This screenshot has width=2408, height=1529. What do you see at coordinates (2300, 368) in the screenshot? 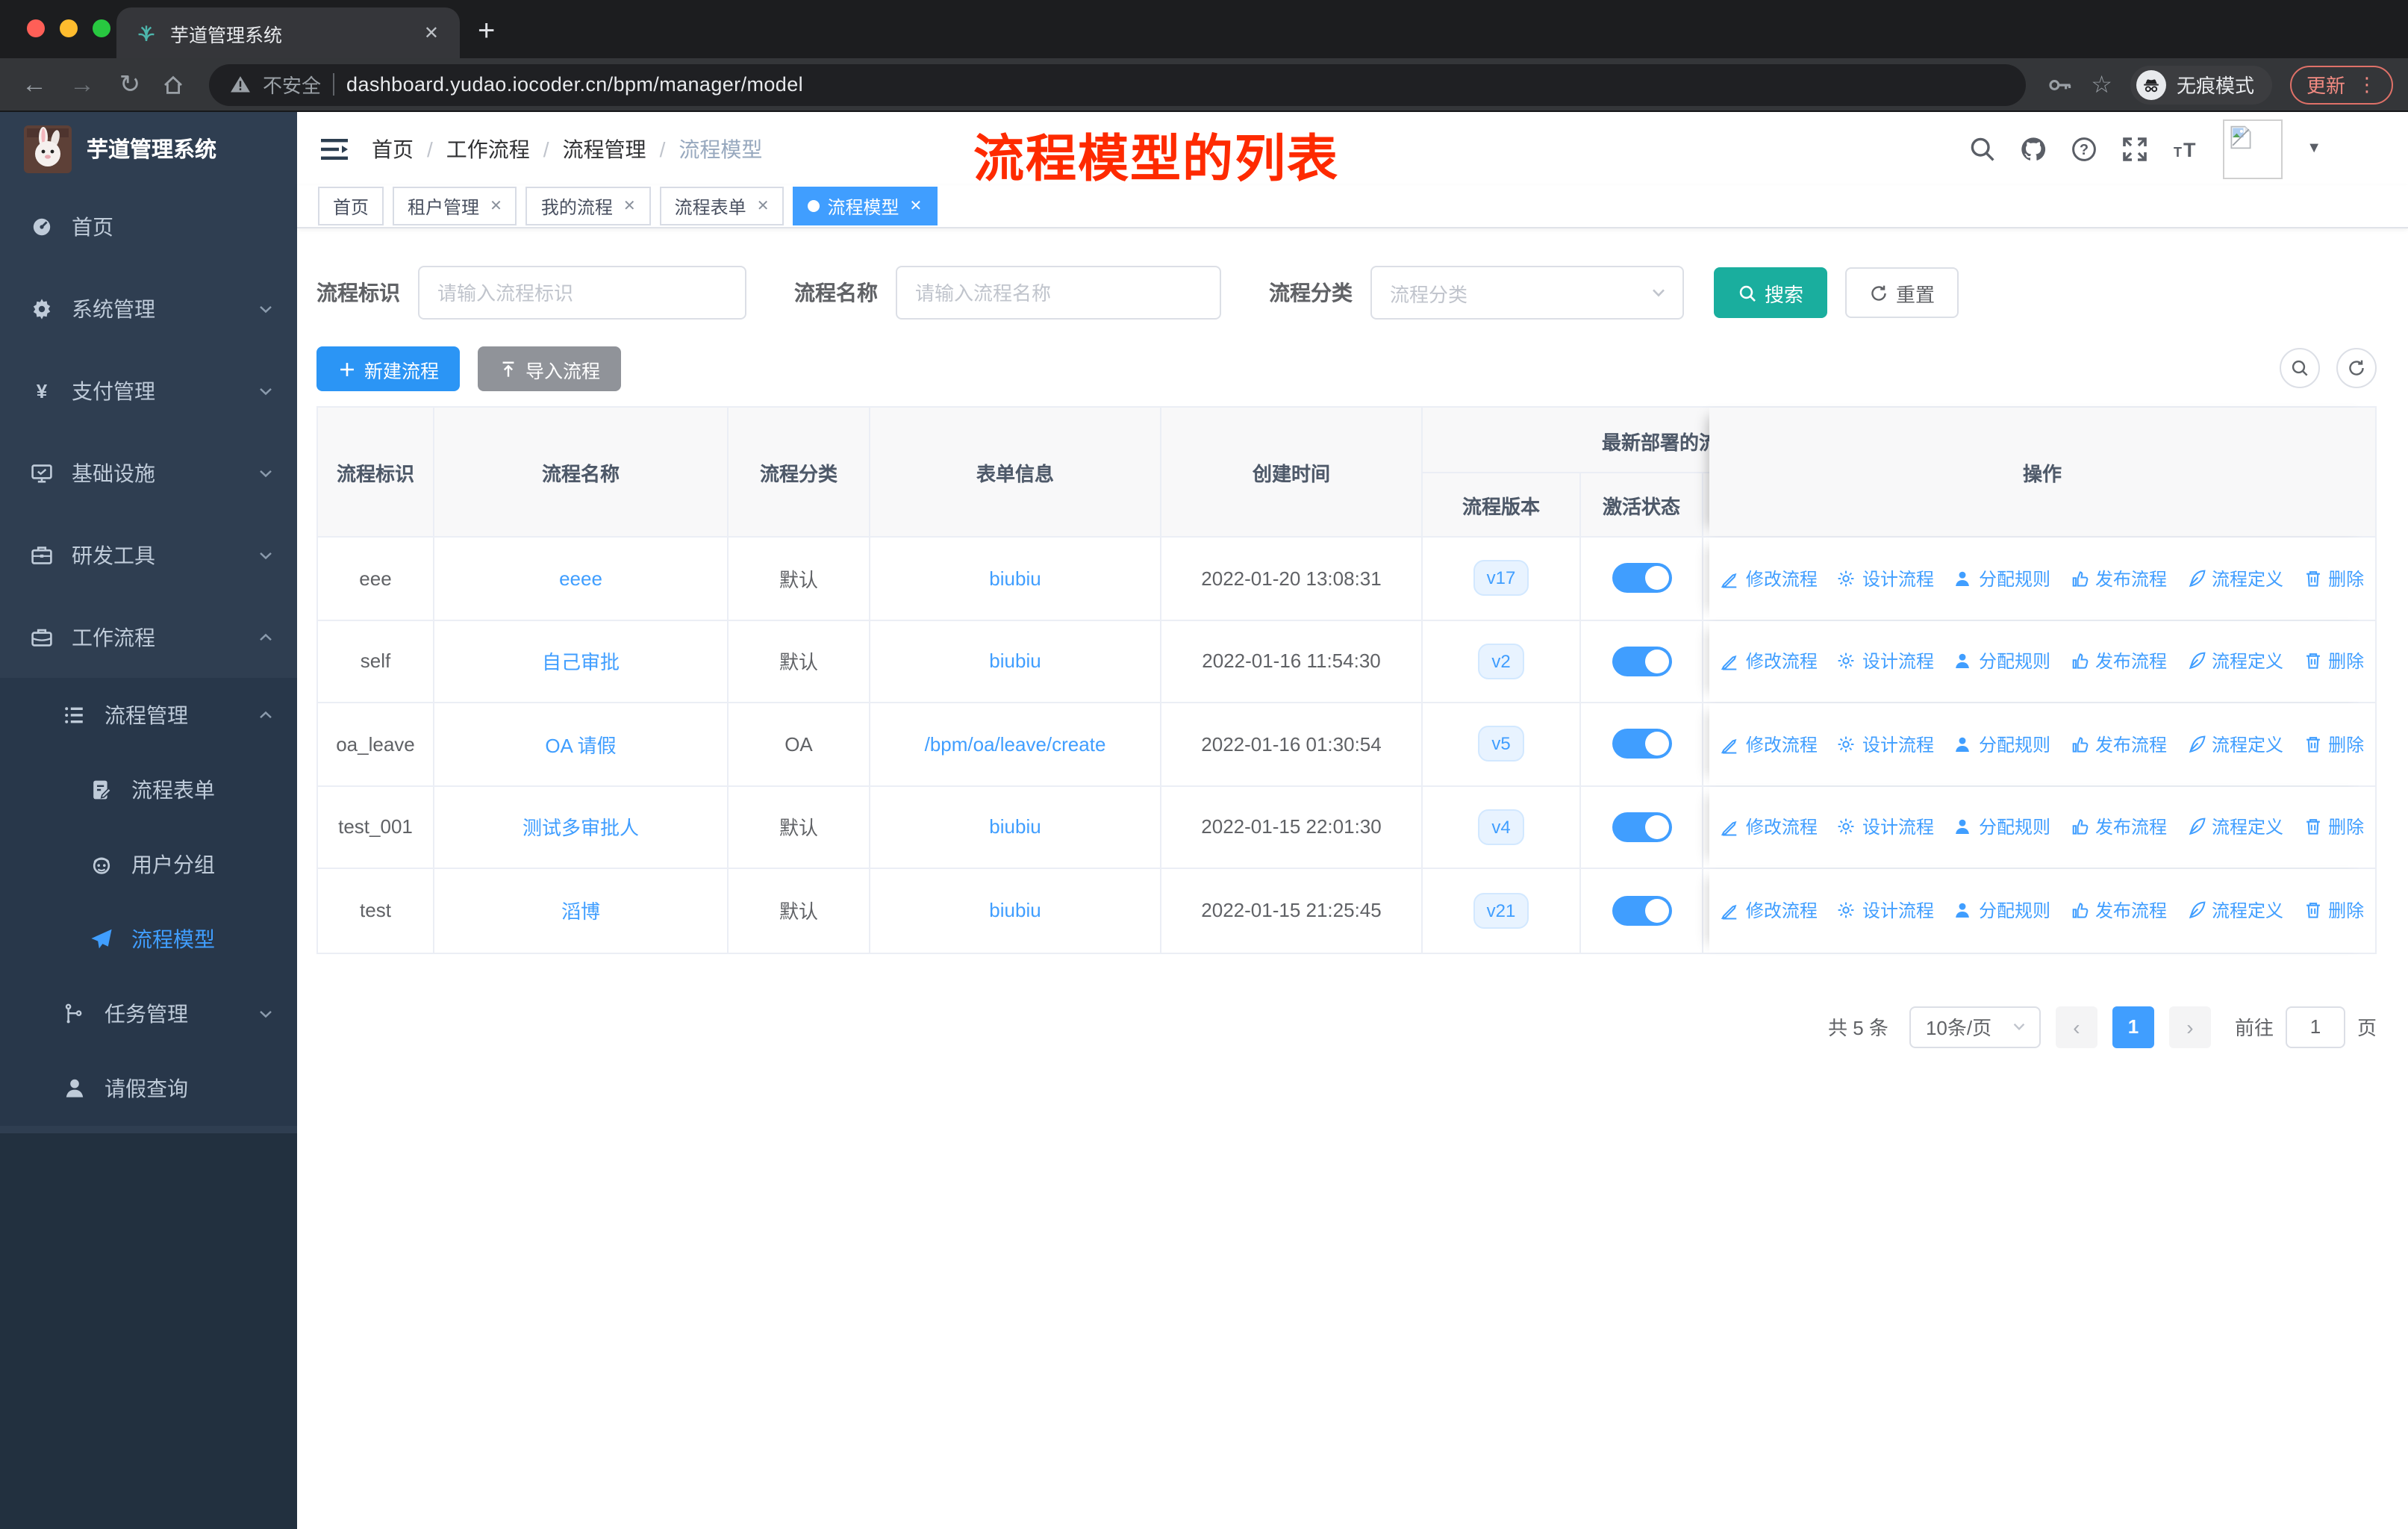
I see `toggle-search-button` at bounding box center [2300, 368].